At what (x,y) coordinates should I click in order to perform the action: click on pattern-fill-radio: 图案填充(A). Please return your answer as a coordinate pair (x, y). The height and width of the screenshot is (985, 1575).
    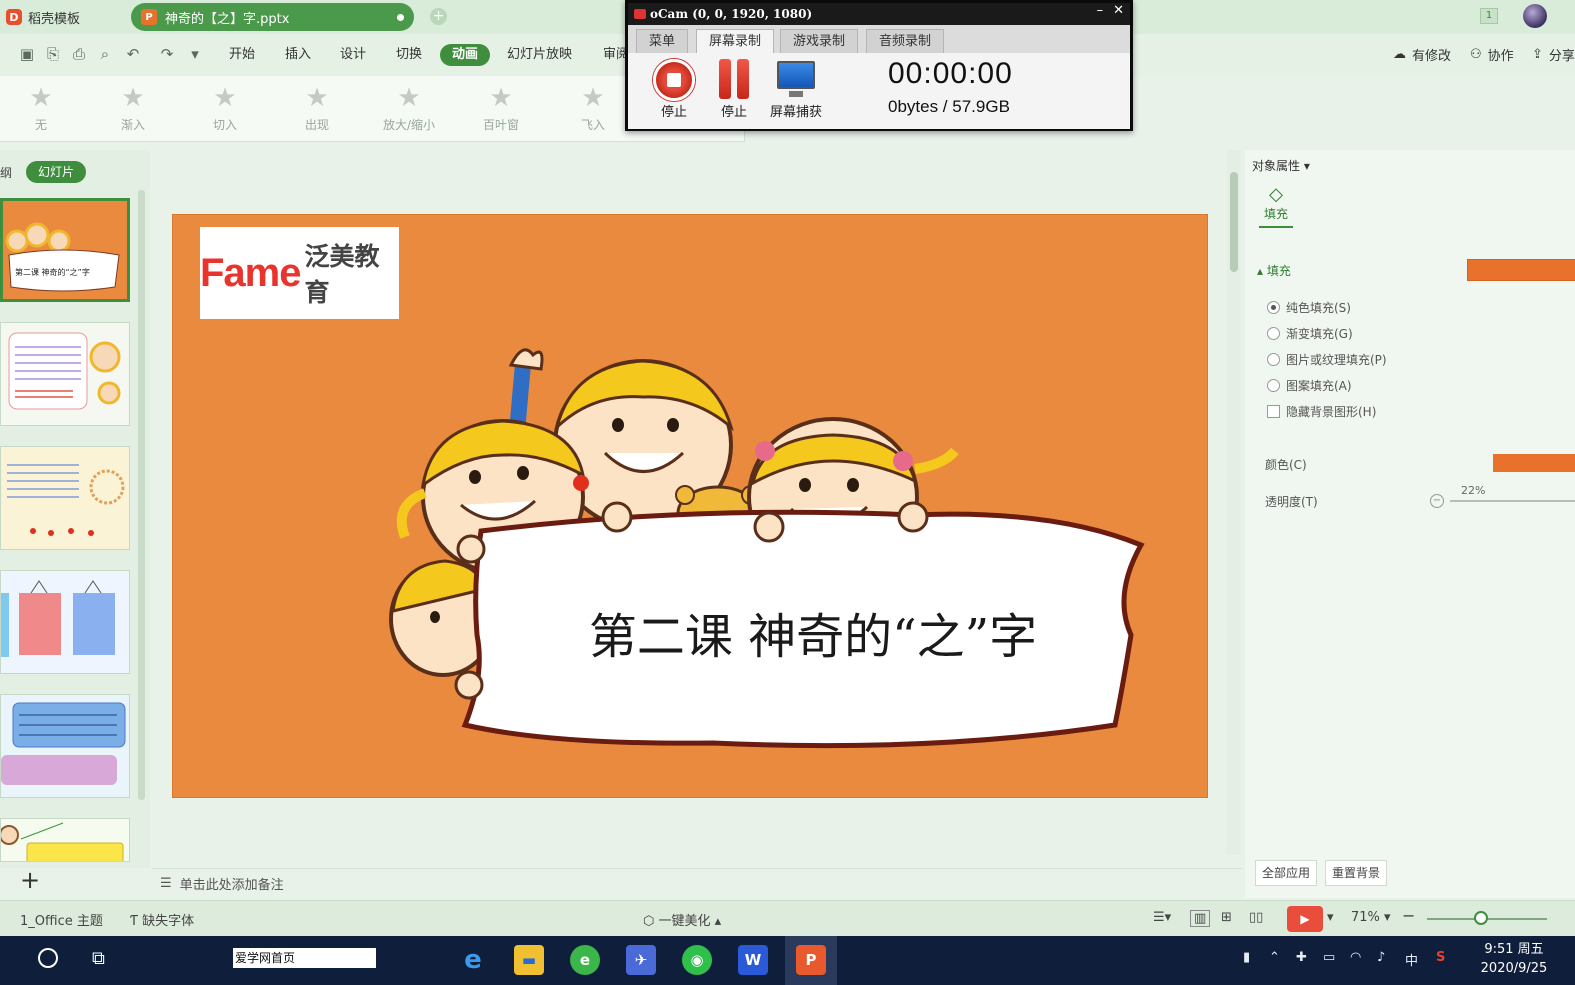
    Looking at the image, I should click on (1309, 385).